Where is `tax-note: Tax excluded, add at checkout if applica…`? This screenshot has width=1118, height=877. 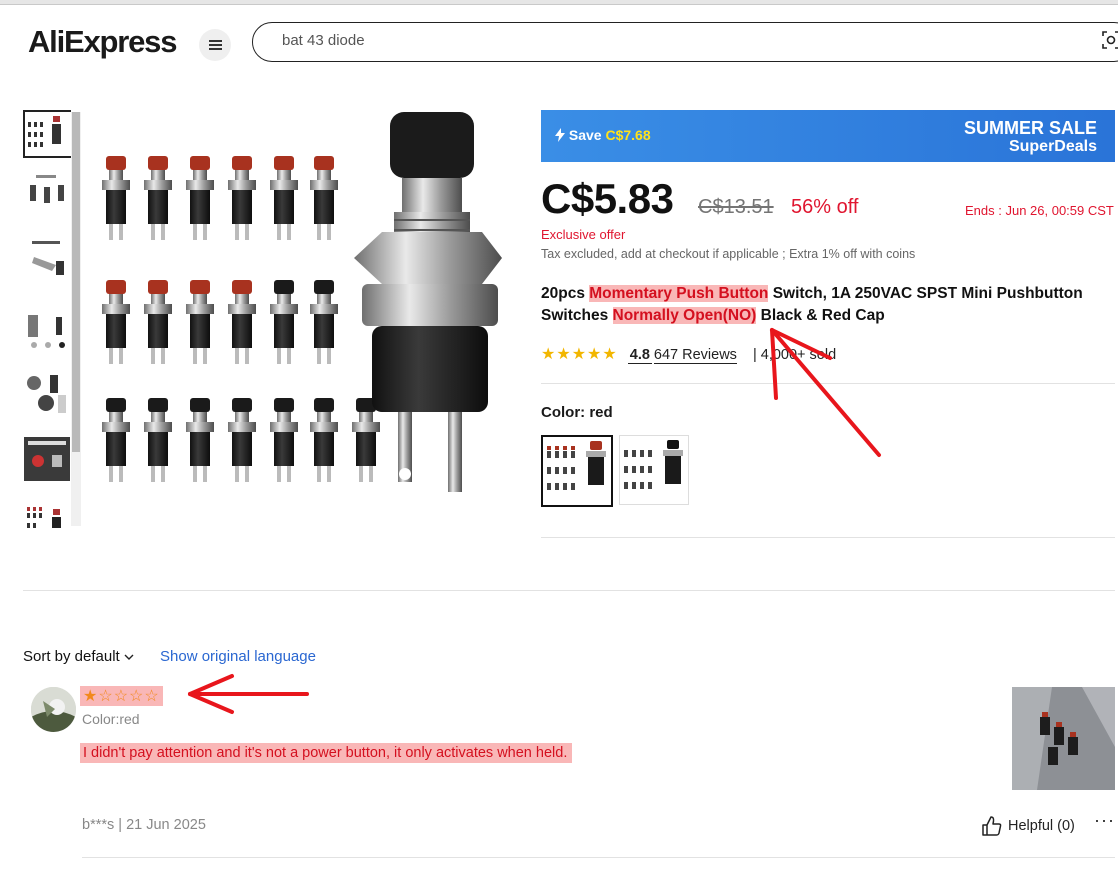
tax-note: Tax excluded, add at checkout if applica… is located at coordinates (728, 254).